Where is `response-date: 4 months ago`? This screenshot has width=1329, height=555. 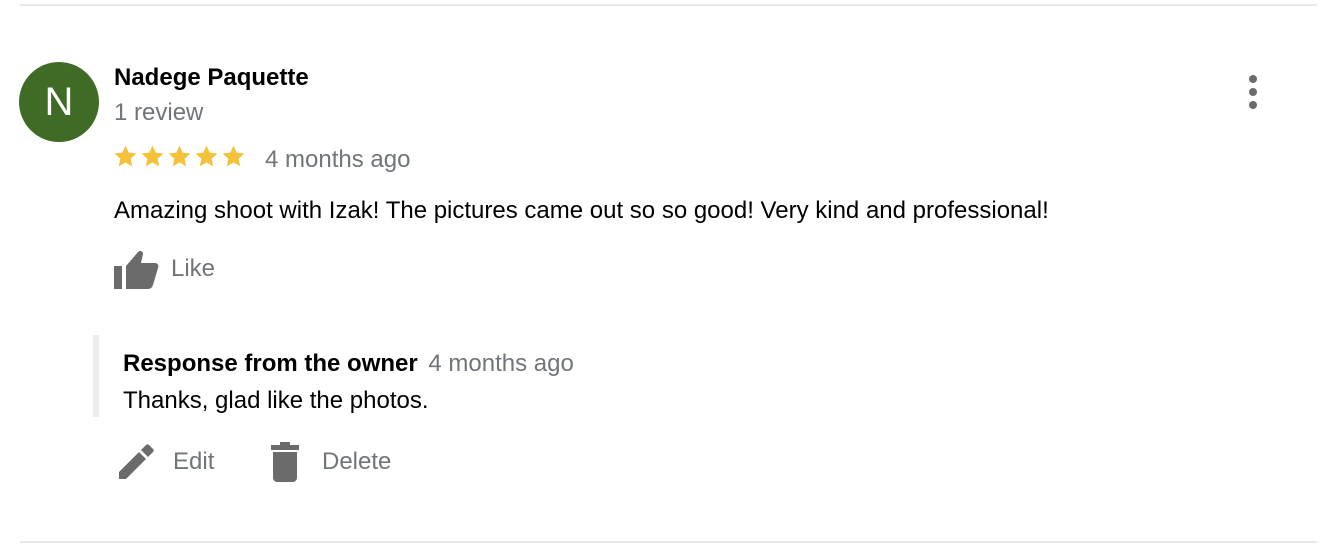
response-date: 4 months ago is located at coordinates (501, 363).